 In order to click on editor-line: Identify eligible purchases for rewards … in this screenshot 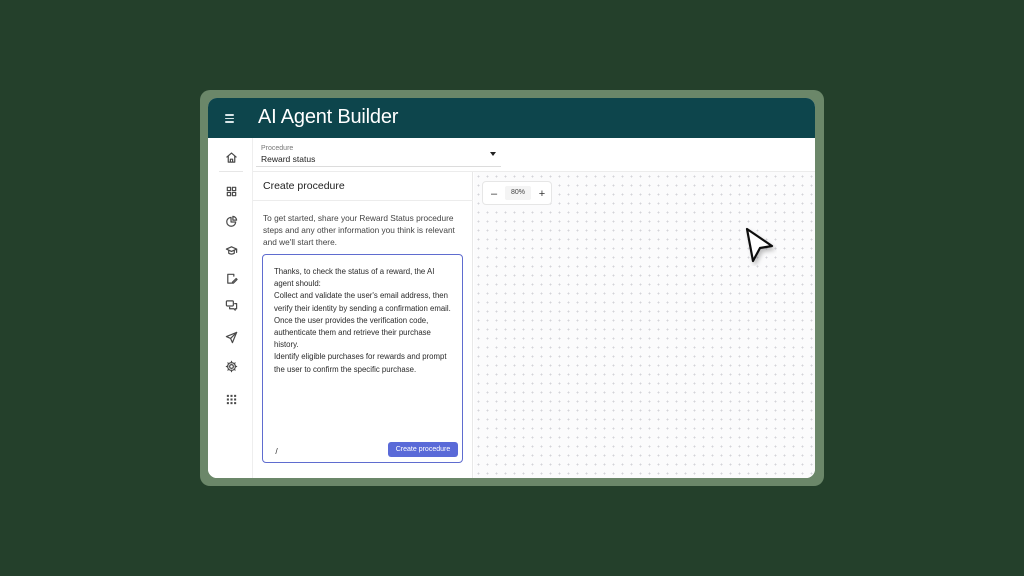, I will do `click(360, 363)`.